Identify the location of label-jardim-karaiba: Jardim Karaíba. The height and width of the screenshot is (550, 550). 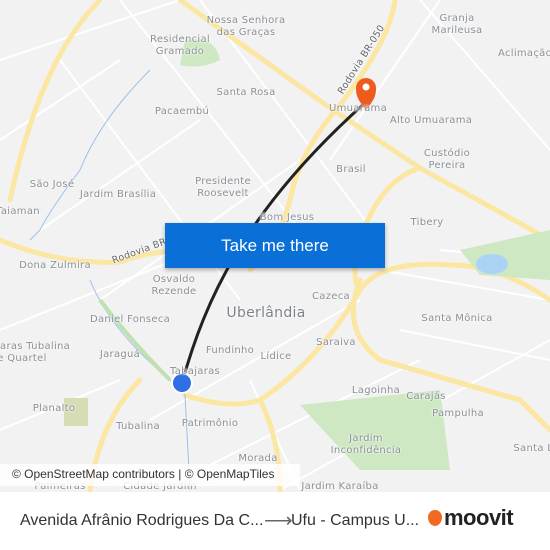
(340, 486).